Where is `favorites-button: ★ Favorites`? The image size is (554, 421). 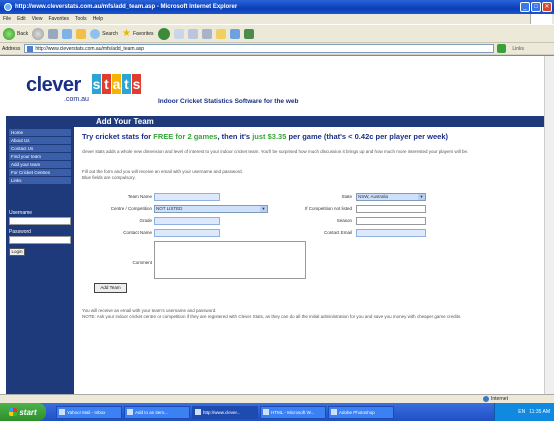 favorites-button: ★ Favorites is located at coordinates (138, 33).